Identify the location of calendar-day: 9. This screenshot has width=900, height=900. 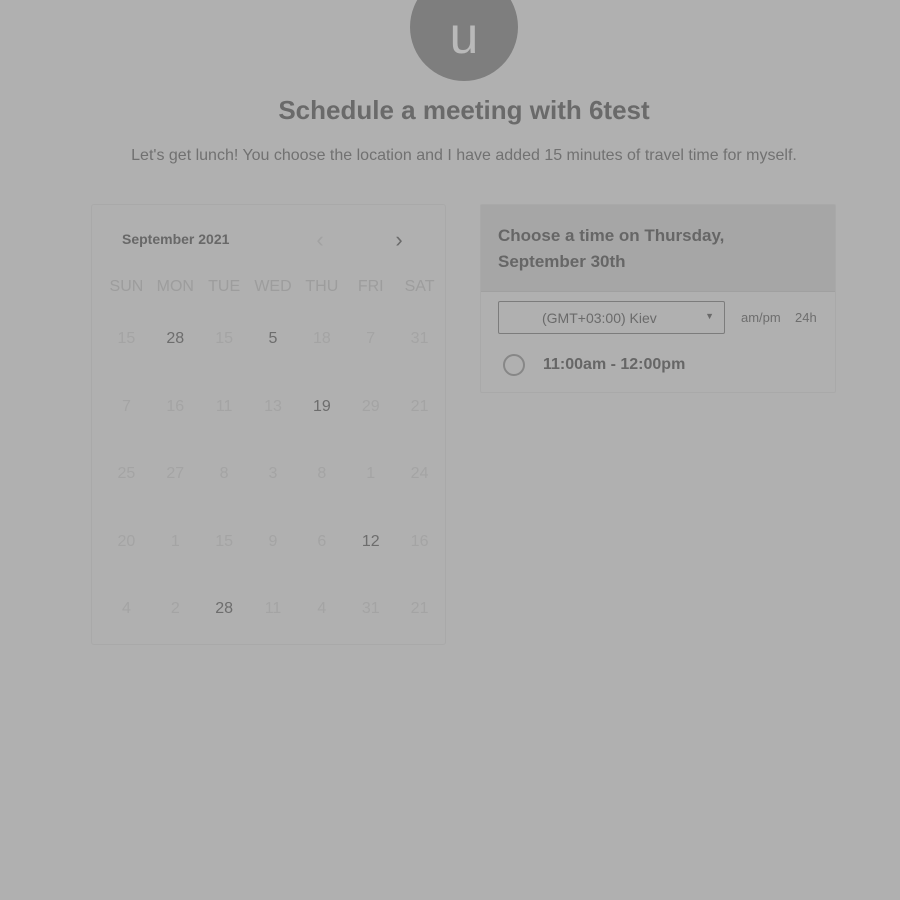
(273, 541).